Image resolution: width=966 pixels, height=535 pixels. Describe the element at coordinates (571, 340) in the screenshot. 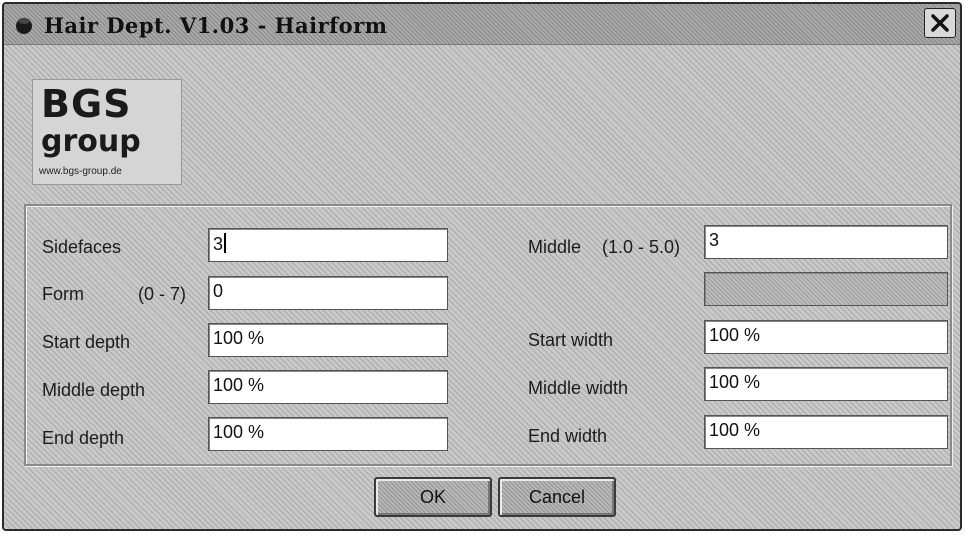

I see `start-width-label: Start width` at that location.